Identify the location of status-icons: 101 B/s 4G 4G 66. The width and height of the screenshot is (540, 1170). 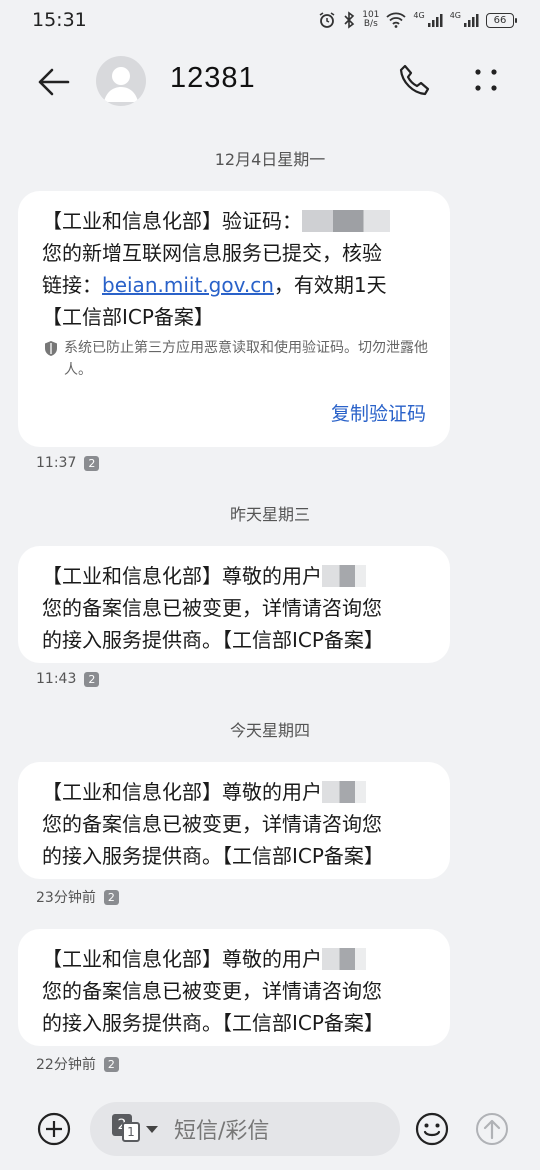
(417, 20).